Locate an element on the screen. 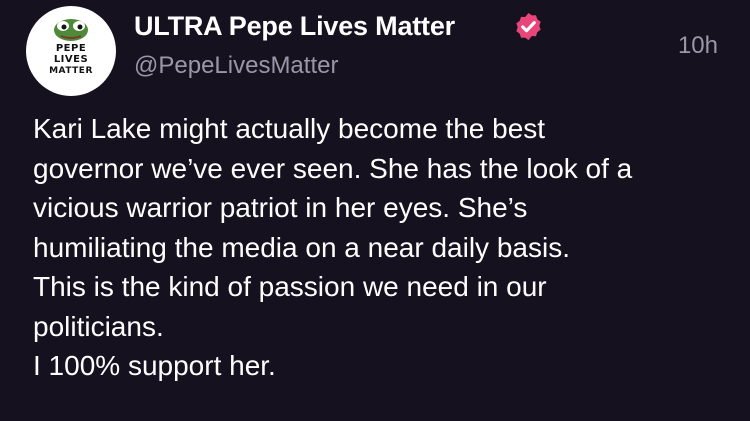 This screenshot has height=421, width=750. avatar-text-line1: PEPE is located at coordinates (71, 48).